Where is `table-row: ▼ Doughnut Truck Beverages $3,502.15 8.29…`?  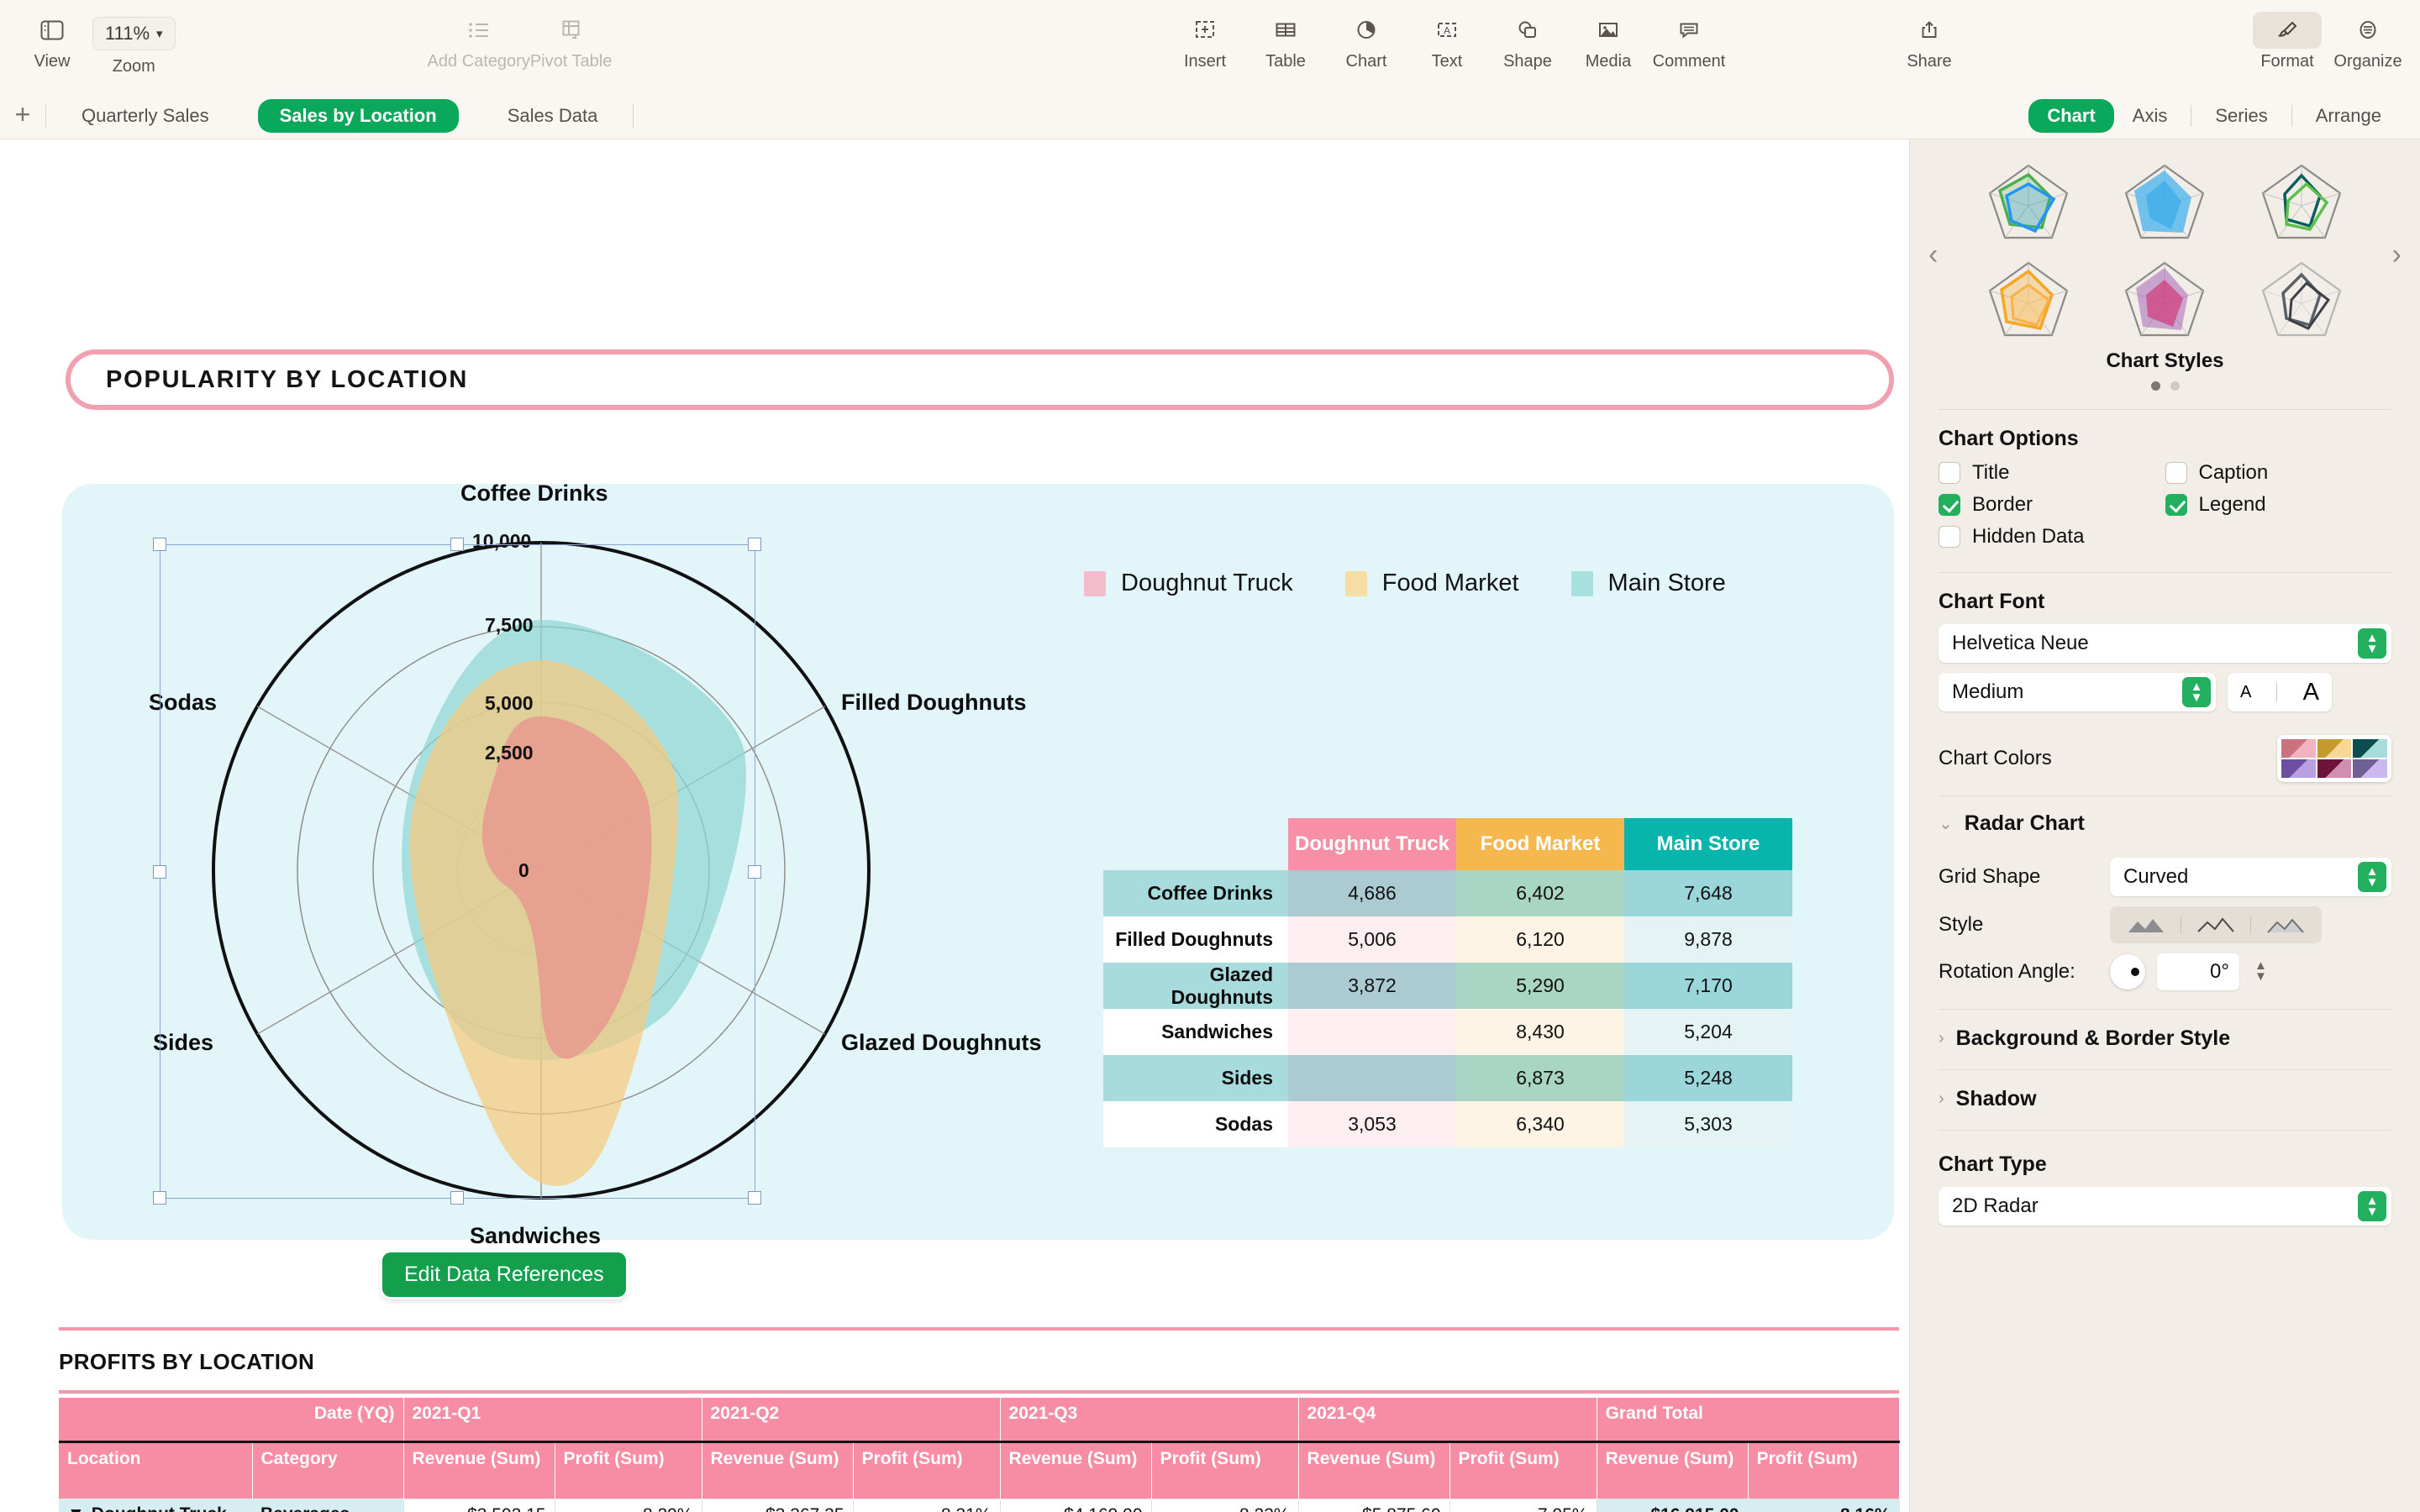 table-row: ▼ Doughnut Truck Beverages $3,502.15 8.29… is located at coordinates (980, 1505).